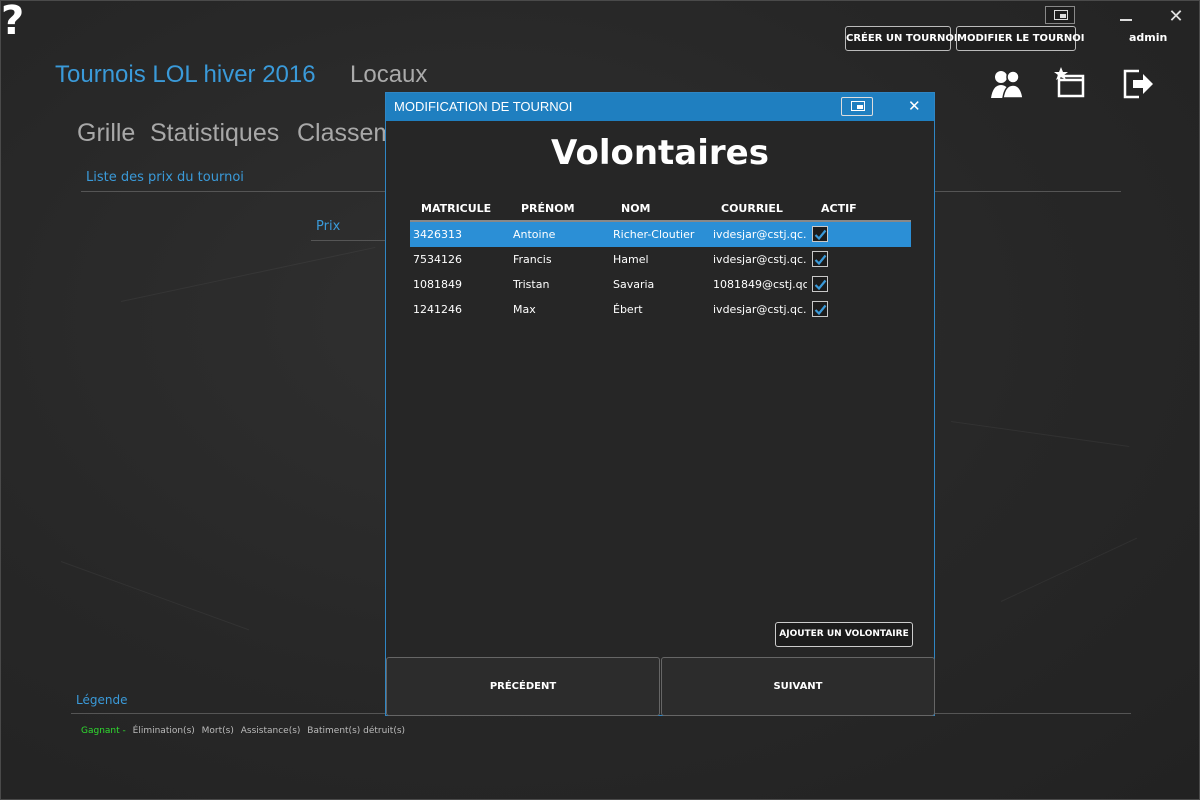  I want to click on users-icon, so click(1007, 84).